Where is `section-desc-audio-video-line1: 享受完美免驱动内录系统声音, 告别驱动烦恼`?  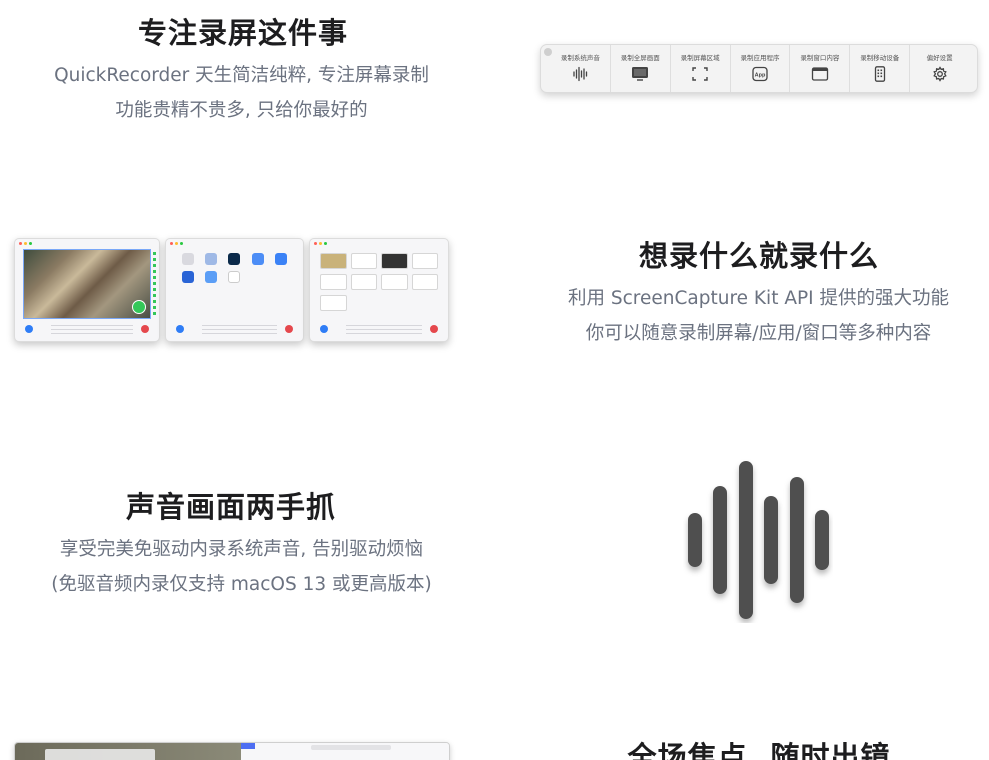 section-desc-audio-video-line1: 享受完美免驱动内录系统声音, 告别驱动烦恼 is located at coordinates (241, 549).